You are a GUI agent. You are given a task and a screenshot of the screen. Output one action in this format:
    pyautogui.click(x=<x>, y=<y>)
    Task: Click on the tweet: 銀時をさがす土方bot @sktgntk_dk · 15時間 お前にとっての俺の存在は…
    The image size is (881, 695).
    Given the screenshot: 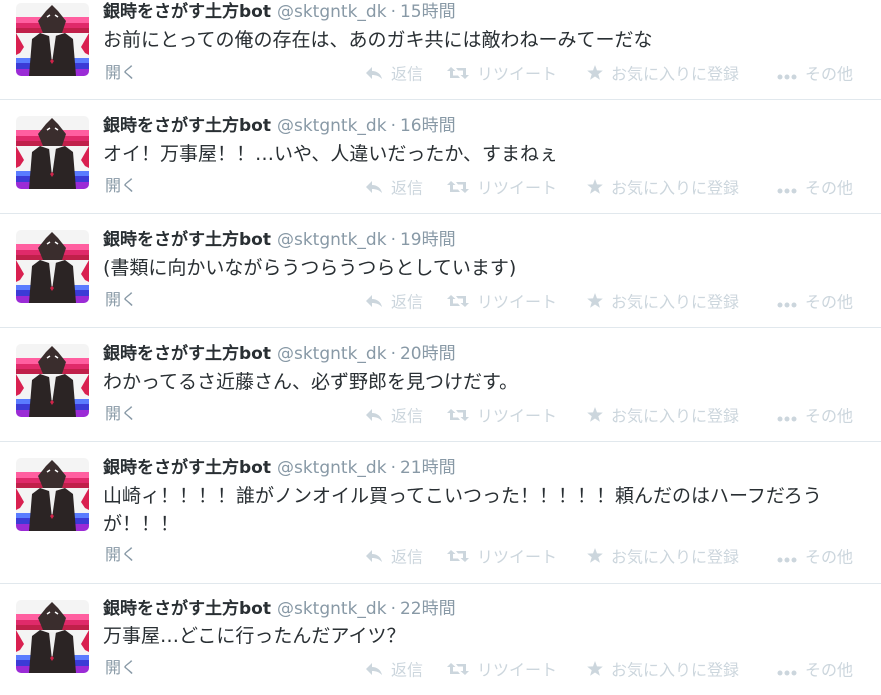 What is the action you would take?
    pyautogui.click(x=440, y=50)
    